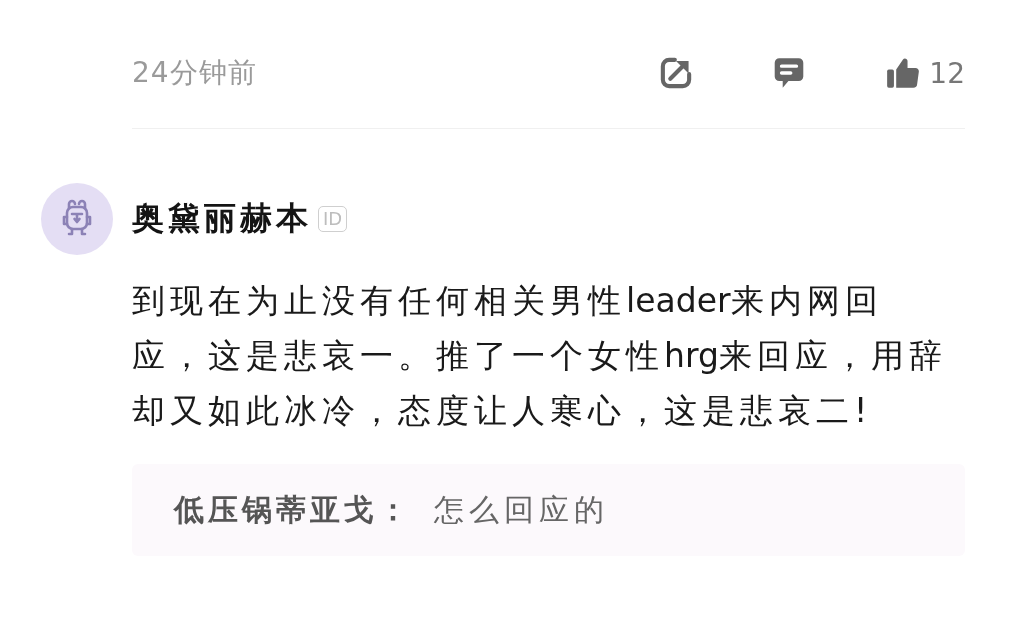  What do you see at coordinates (293, 510) in the screenshot?
I see `reply-author: 低压锅蒂亚戈：` at bounding box center [293, 510].